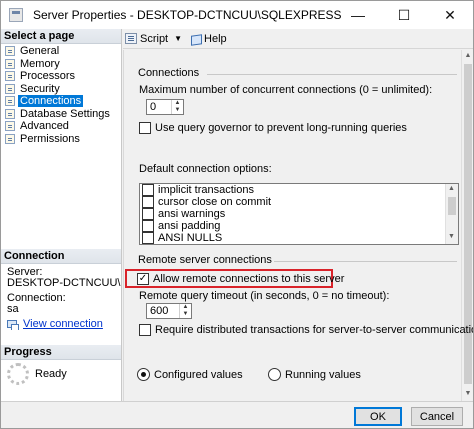 This screenshot has width=474, height=429. Describe the element at coordinates (451, 236) in the screenshot. I see `list-scroll-down-icon: ▼` at that location.